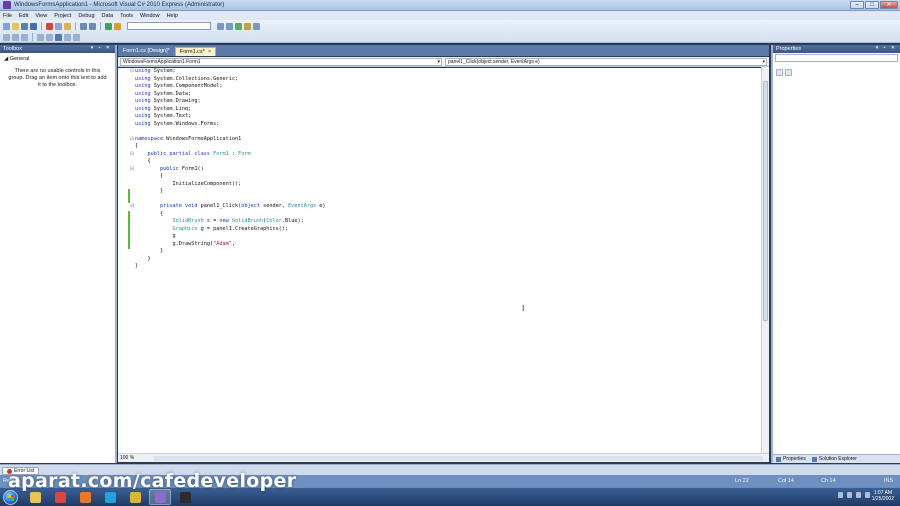  I want to click on new-project-icon, so click(6, 26).